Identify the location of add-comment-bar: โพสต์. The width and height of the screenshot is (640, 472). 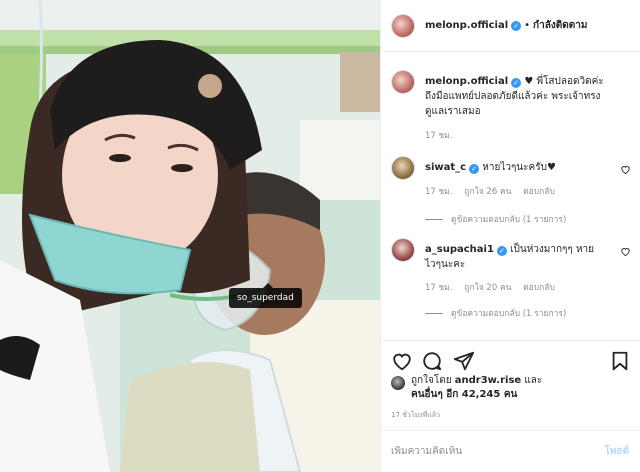
(510, 451).